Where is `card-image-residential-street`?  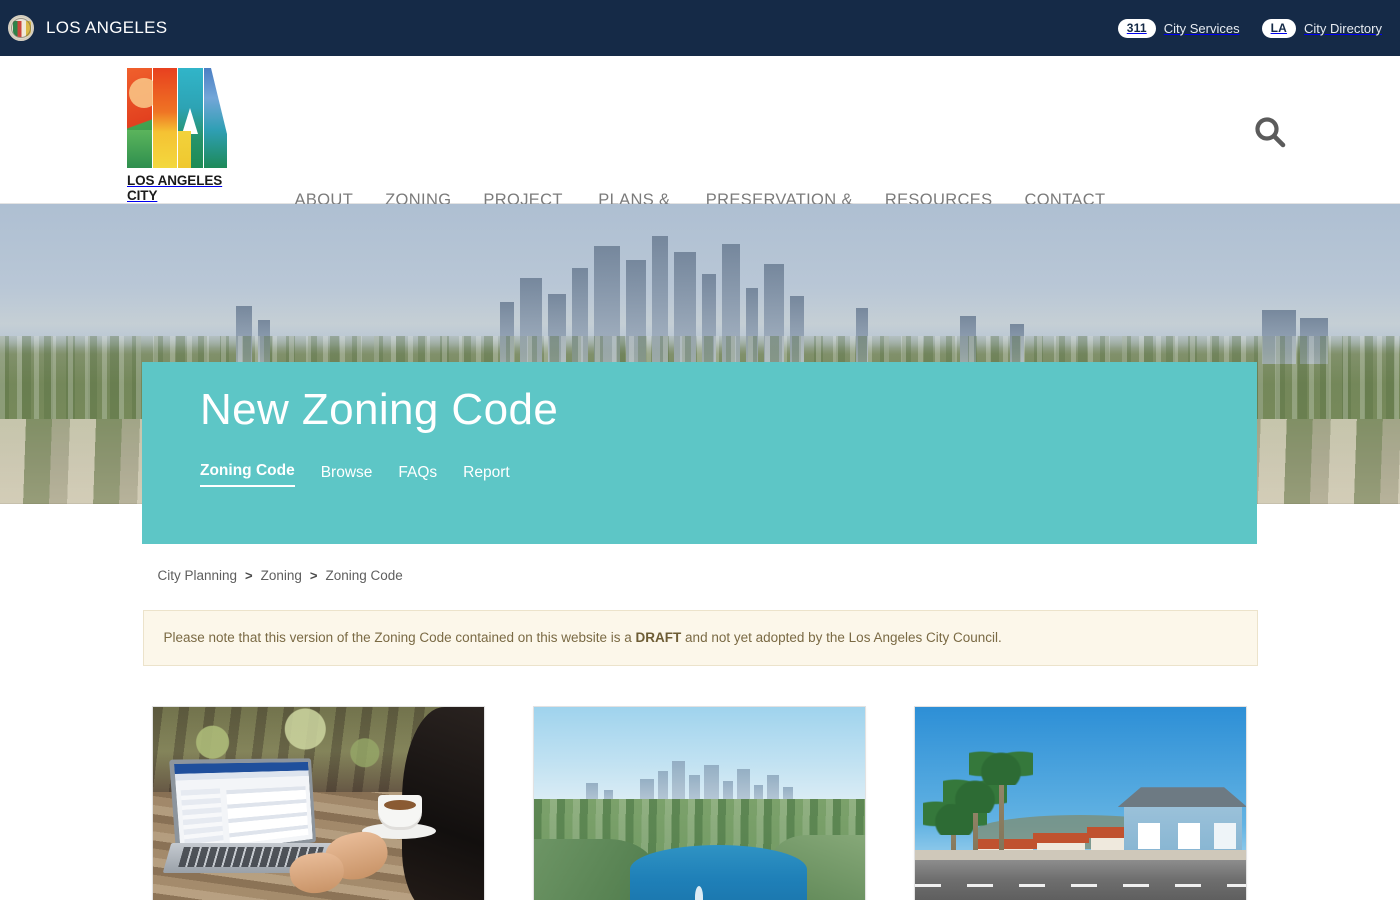
card-image-residential-street is located at coordinates (1080, 803).